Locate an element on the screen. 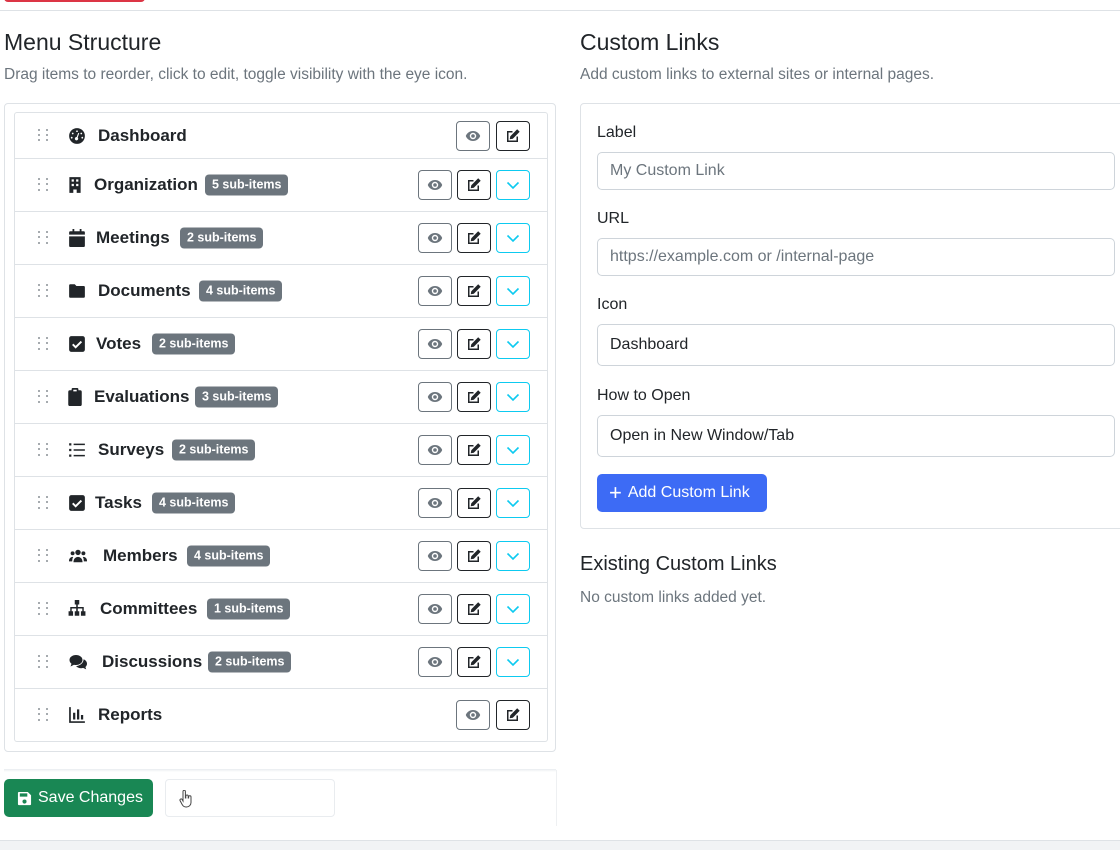  plus-icon: + is located at coordinates (615, 492).